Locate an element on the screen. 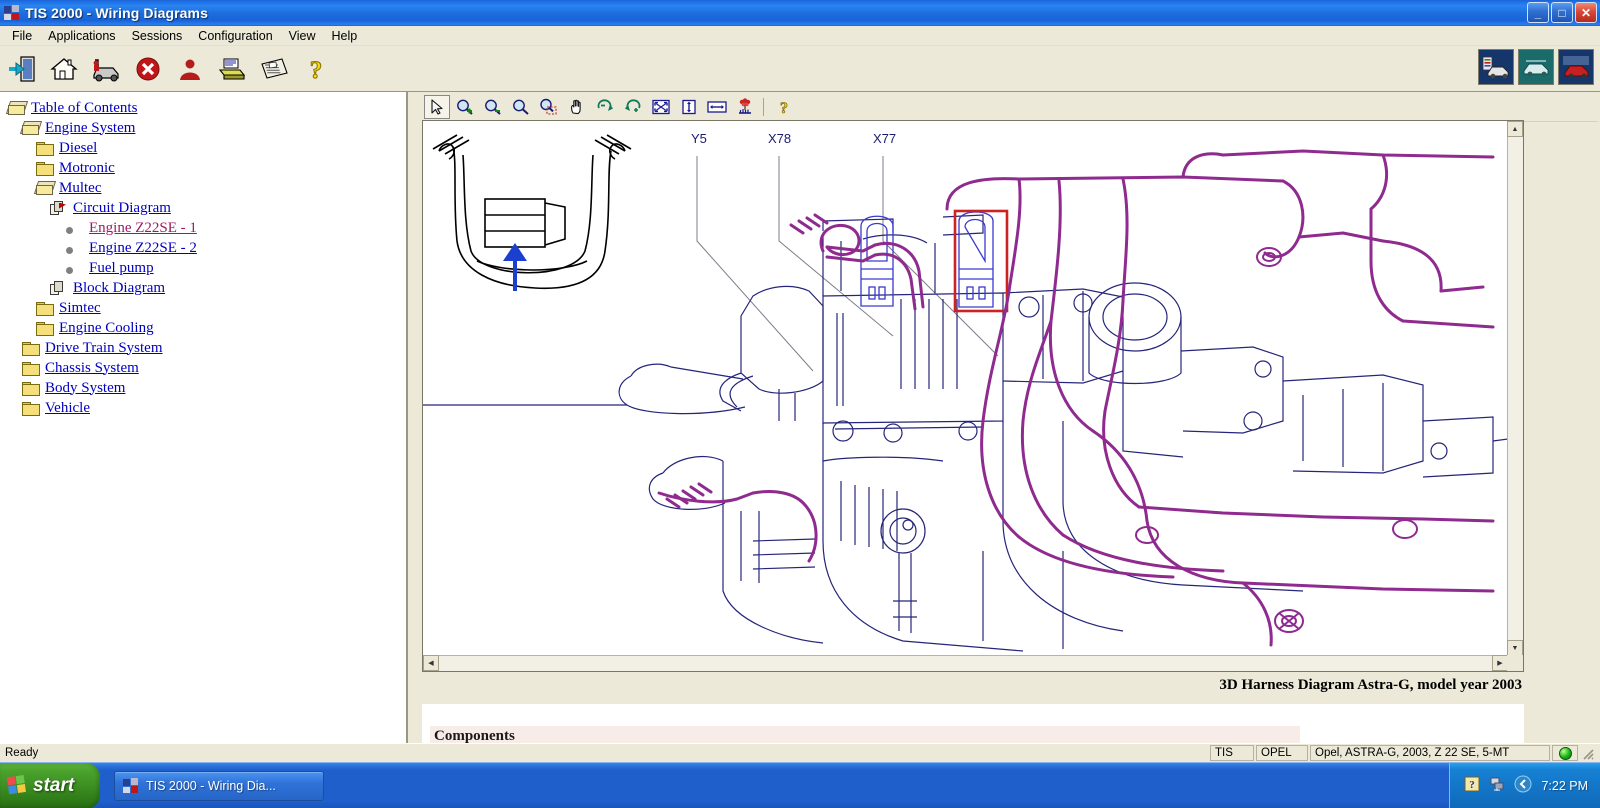 The width and height of the screenshot is (1600, 808). bullet-icon is located at coordinates (75, 228).